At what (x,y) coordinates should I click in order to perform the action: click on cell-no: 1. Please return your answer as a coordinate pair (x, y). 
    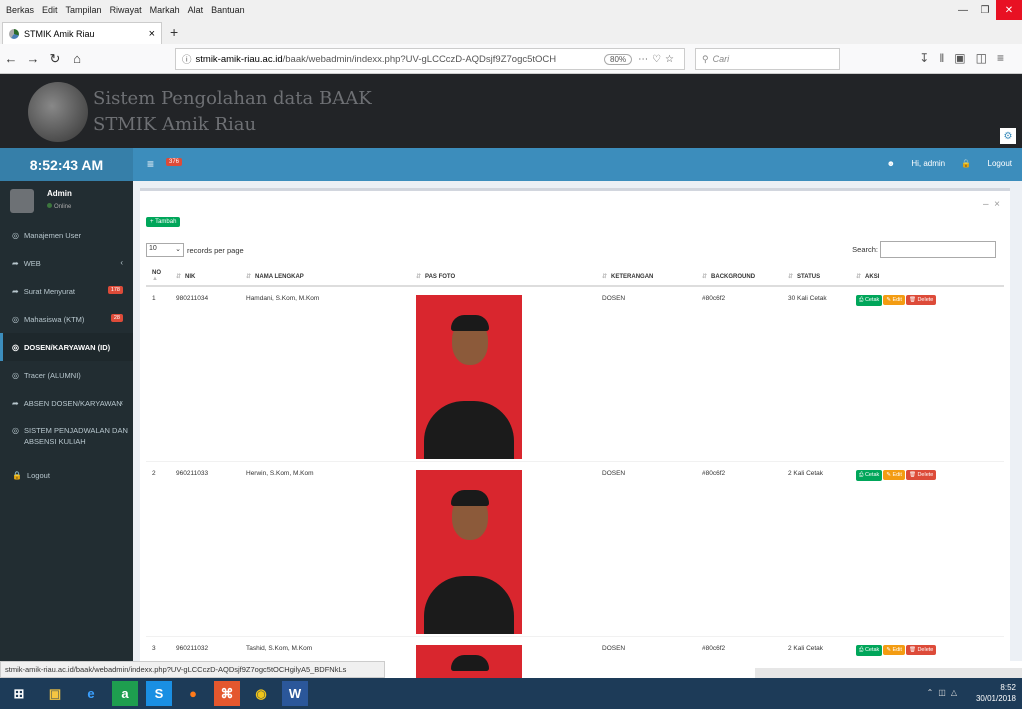
    Looking at the image, I should click on (158, 373).